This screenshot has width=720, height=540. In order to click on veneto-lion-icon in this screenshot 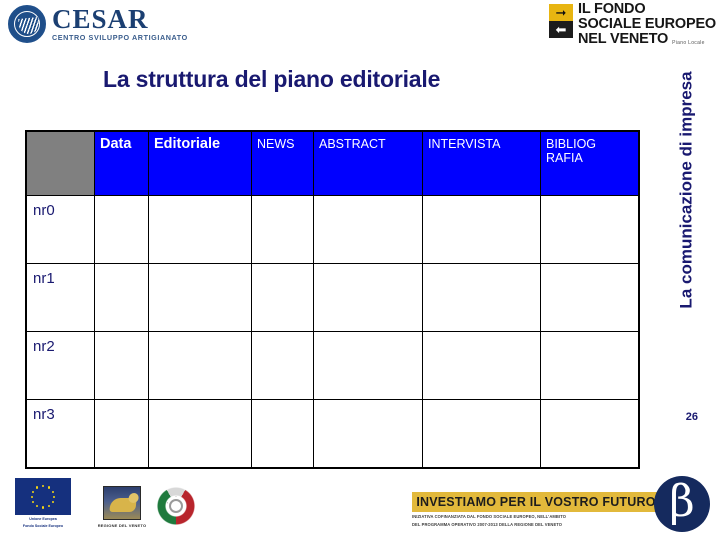, I will do `click(122, 503)`.